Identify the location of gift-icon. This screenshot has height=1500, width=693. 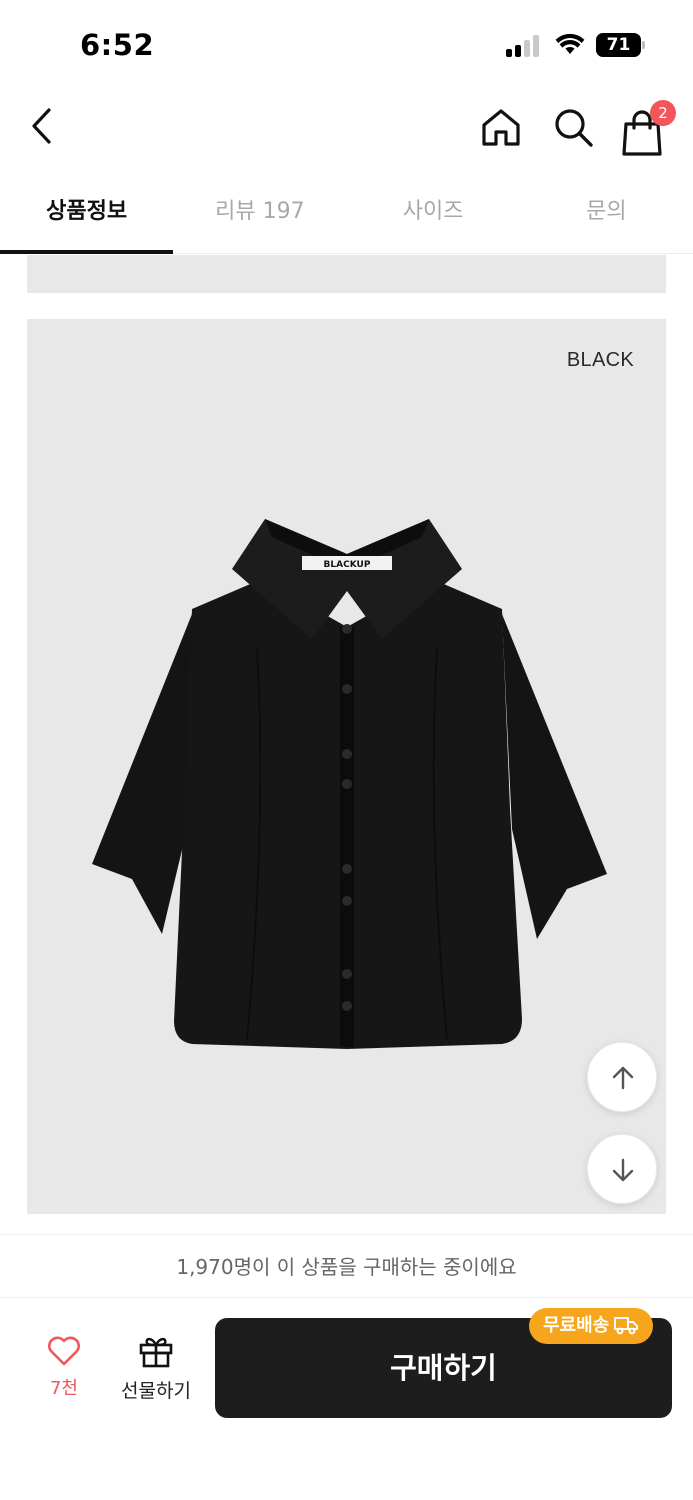
(156, 1352).